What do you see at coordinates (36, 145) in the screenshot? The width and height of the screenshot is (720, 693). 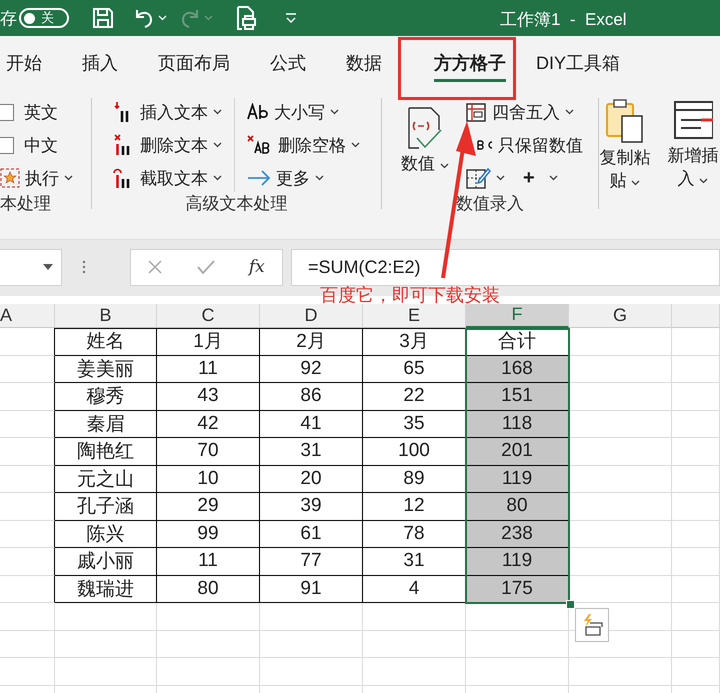 I see `checkbox-option: 中文` at bounding box center [36, 145].